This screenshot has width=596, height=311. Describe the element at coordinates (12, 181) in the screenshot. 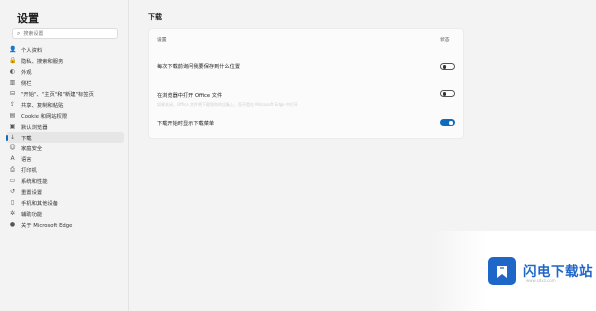

I see `system-performance-icon: ▭` at that location.